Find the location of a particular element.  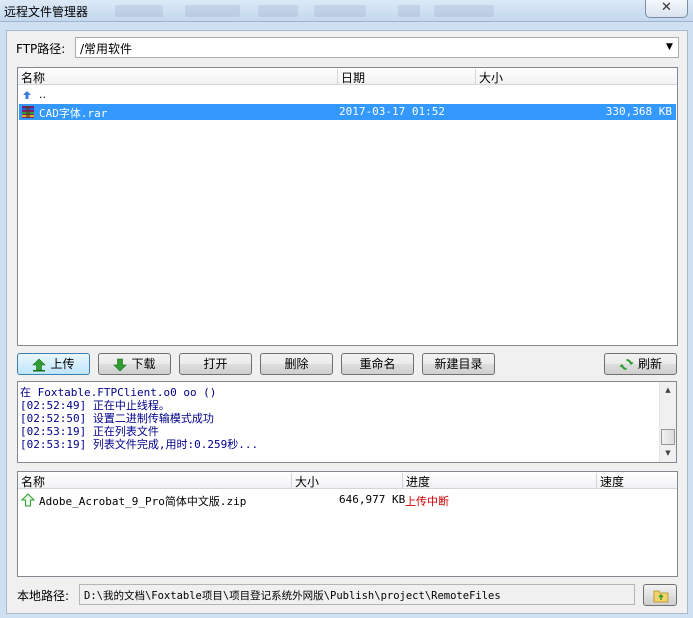

column-header-speed: 速度 is located at coordinates (637, 481).